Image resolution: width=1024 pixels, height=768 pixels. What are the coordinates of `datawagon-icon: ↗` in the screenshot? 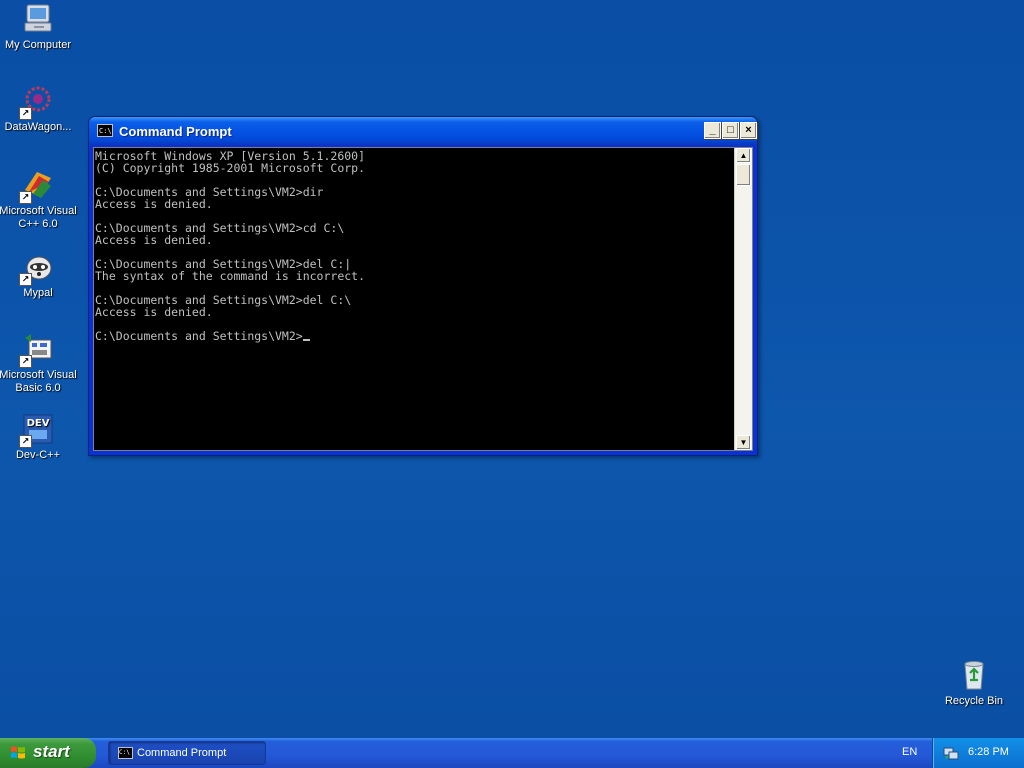 It's located at (37, 102).